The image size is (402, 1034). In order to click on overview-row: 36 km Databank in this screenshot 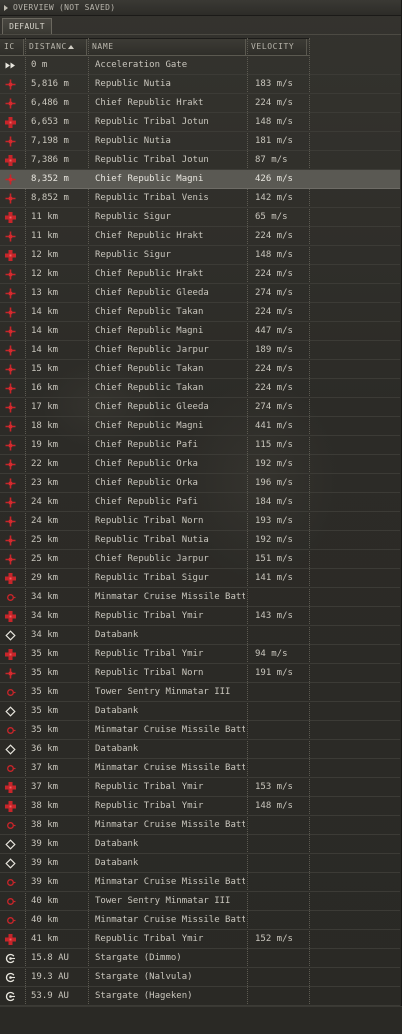, I will do `click(200, 749)`.